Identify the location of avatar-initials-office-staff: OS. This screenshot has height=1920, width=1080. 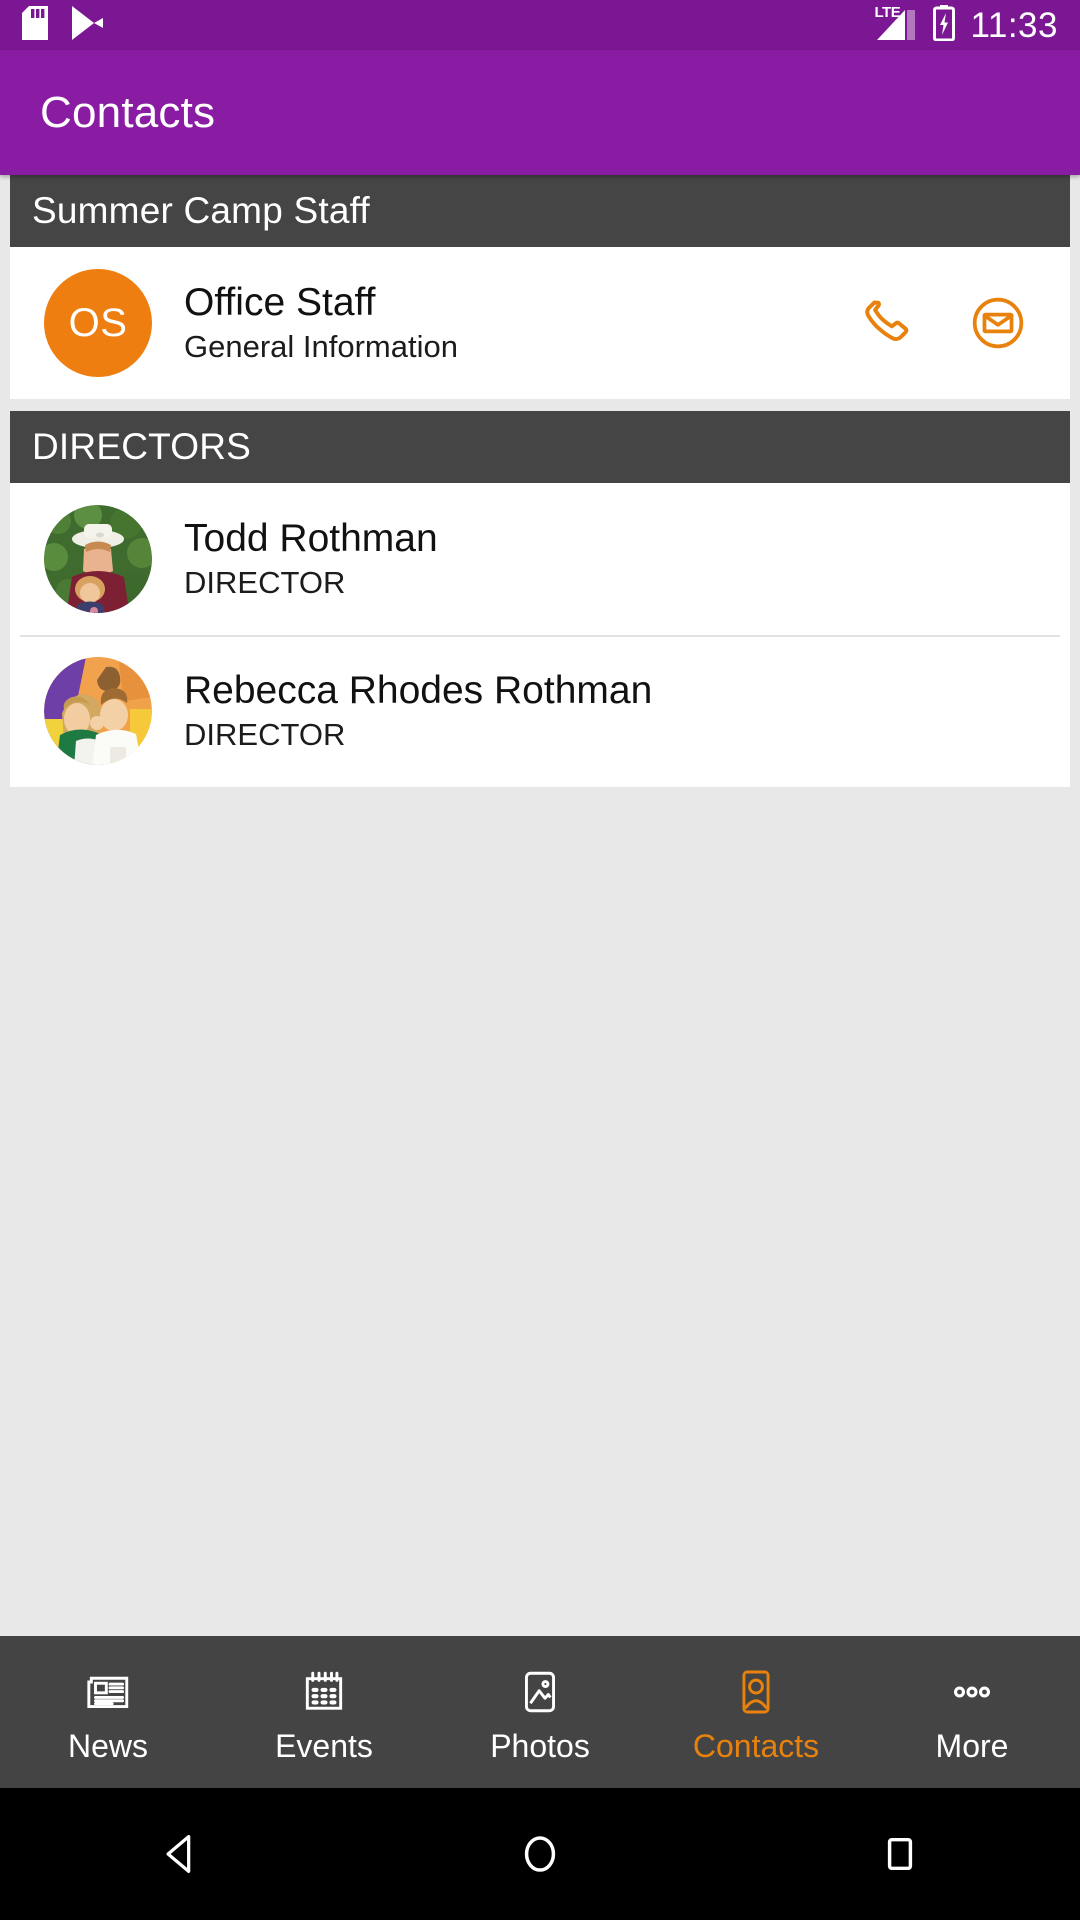
(98, 323).